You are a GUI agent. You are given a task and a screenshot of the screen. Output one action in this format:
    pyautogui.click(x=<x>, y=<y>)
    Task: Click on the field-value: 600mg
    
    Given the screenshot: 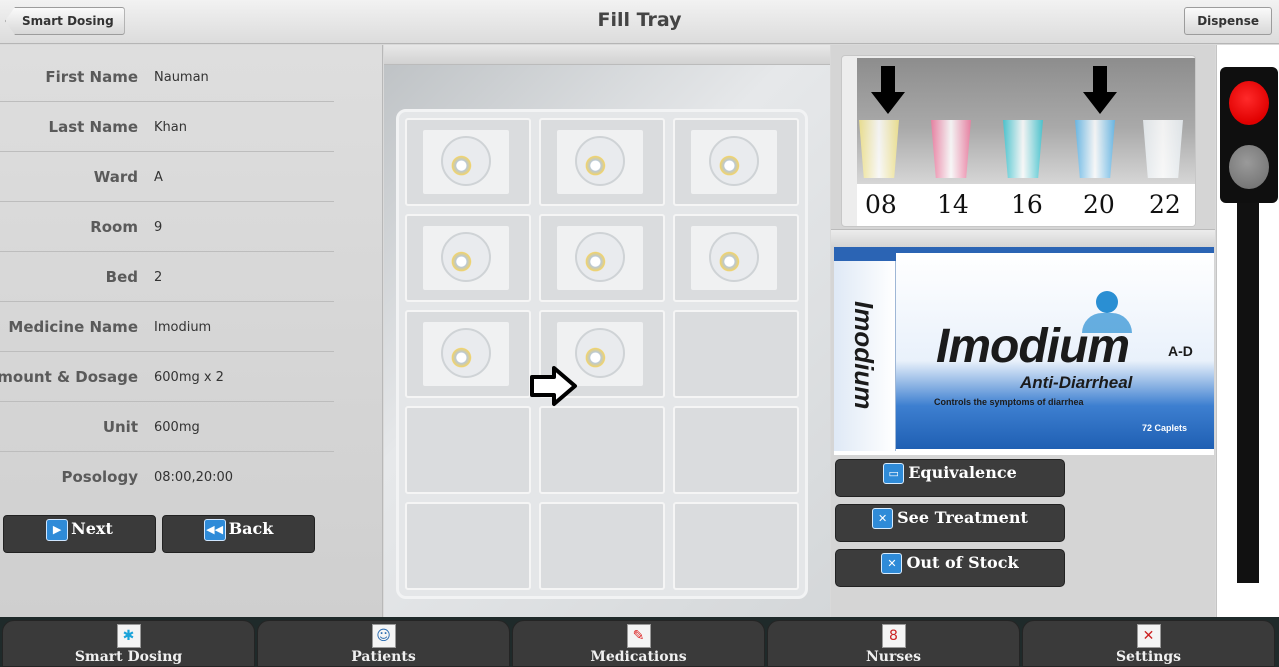 What is the action you would take?
    pyautogui.click(x=177, y=427)
    